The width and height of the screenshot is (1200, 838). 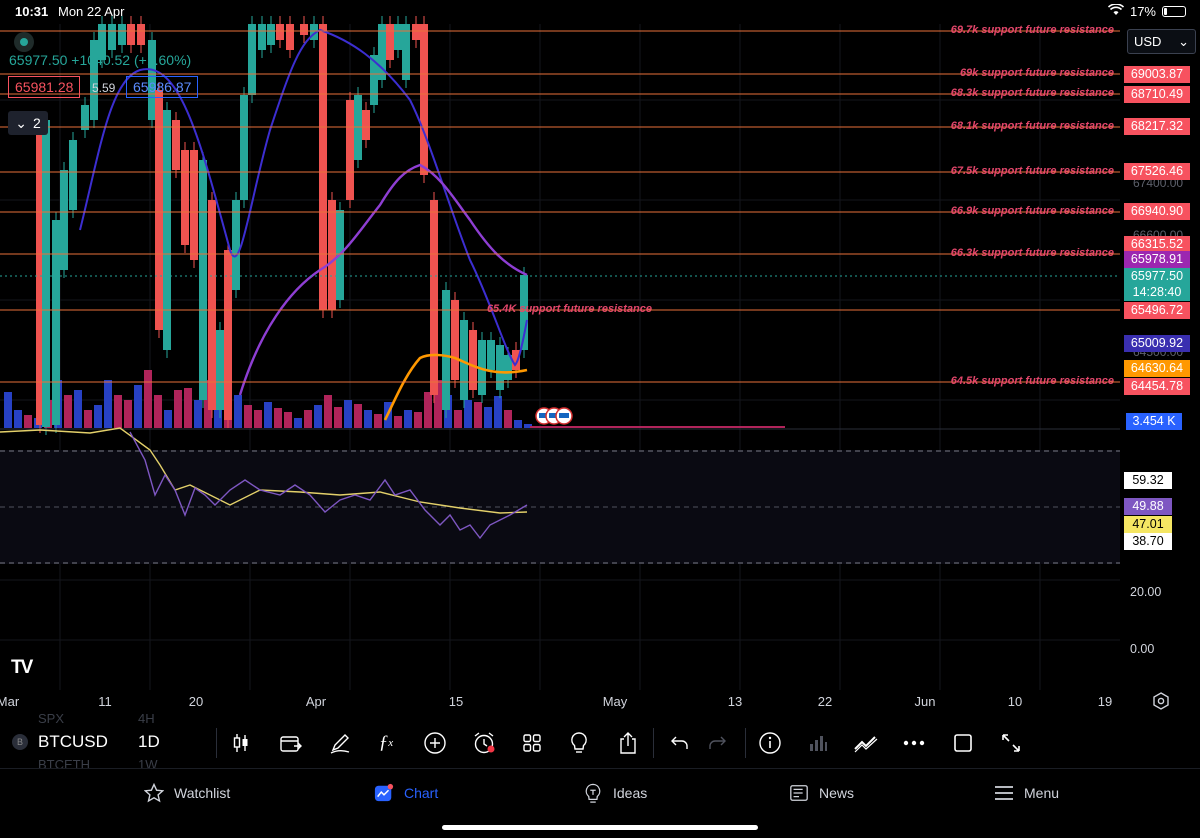 What do you see at coordinates (36, 123) in the screenshot?
I see `layout-count: 2` at bounding box center [36, 123].